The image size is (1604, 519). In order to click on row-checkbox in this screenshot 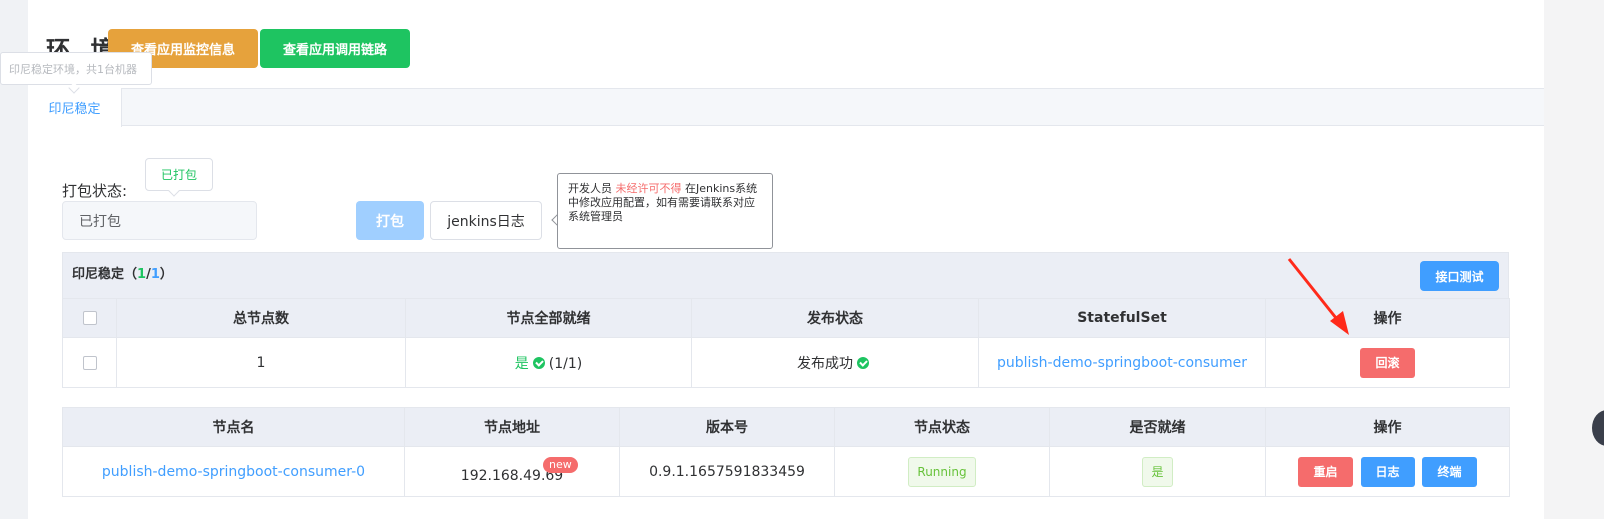, I will do `click(89, 362)`.